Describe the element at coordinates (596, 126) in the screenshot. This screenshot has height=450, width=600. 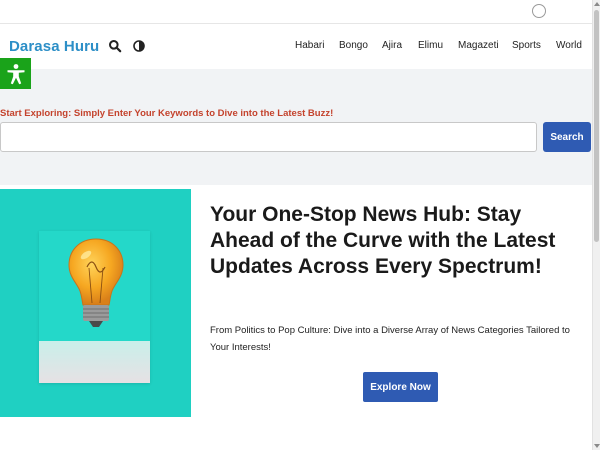
I see `scrollbar-thumb` at that location.